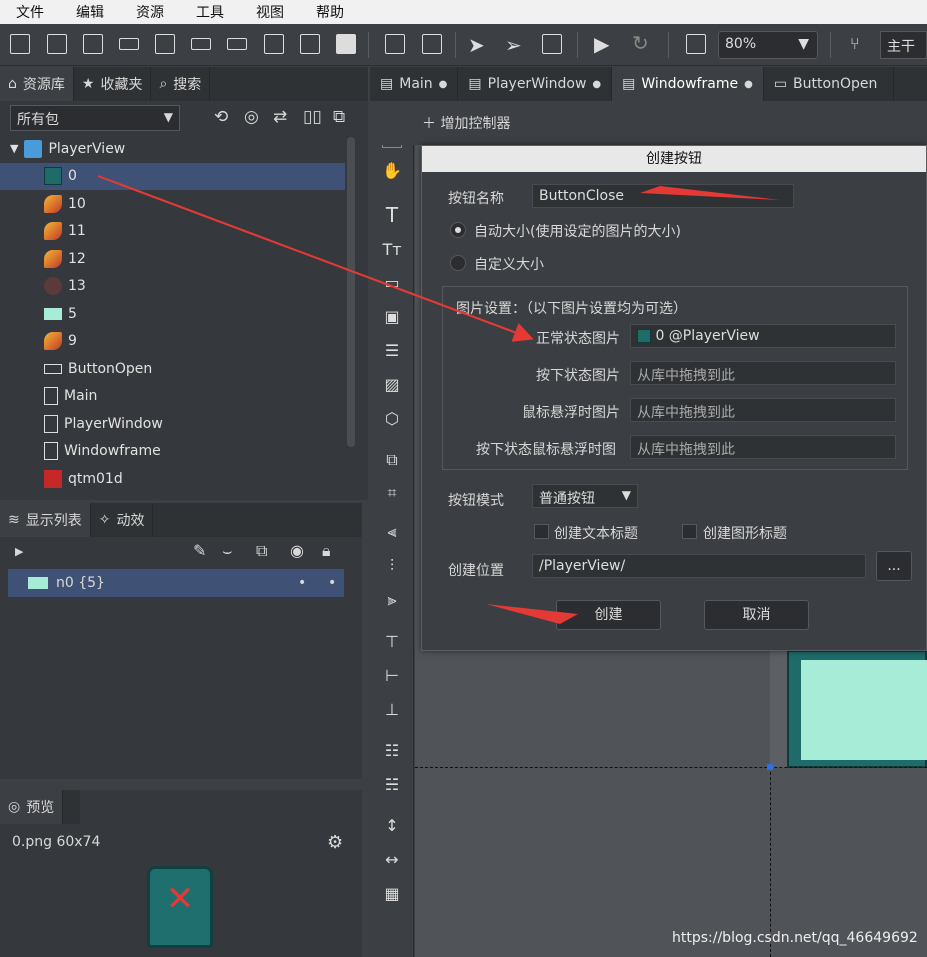 This screenshot has height=957, width=927. What do you see at coordinates (315, 258) in the screenshot?
I see `arrow-to-normal-field` at bounding box center [315, 258].